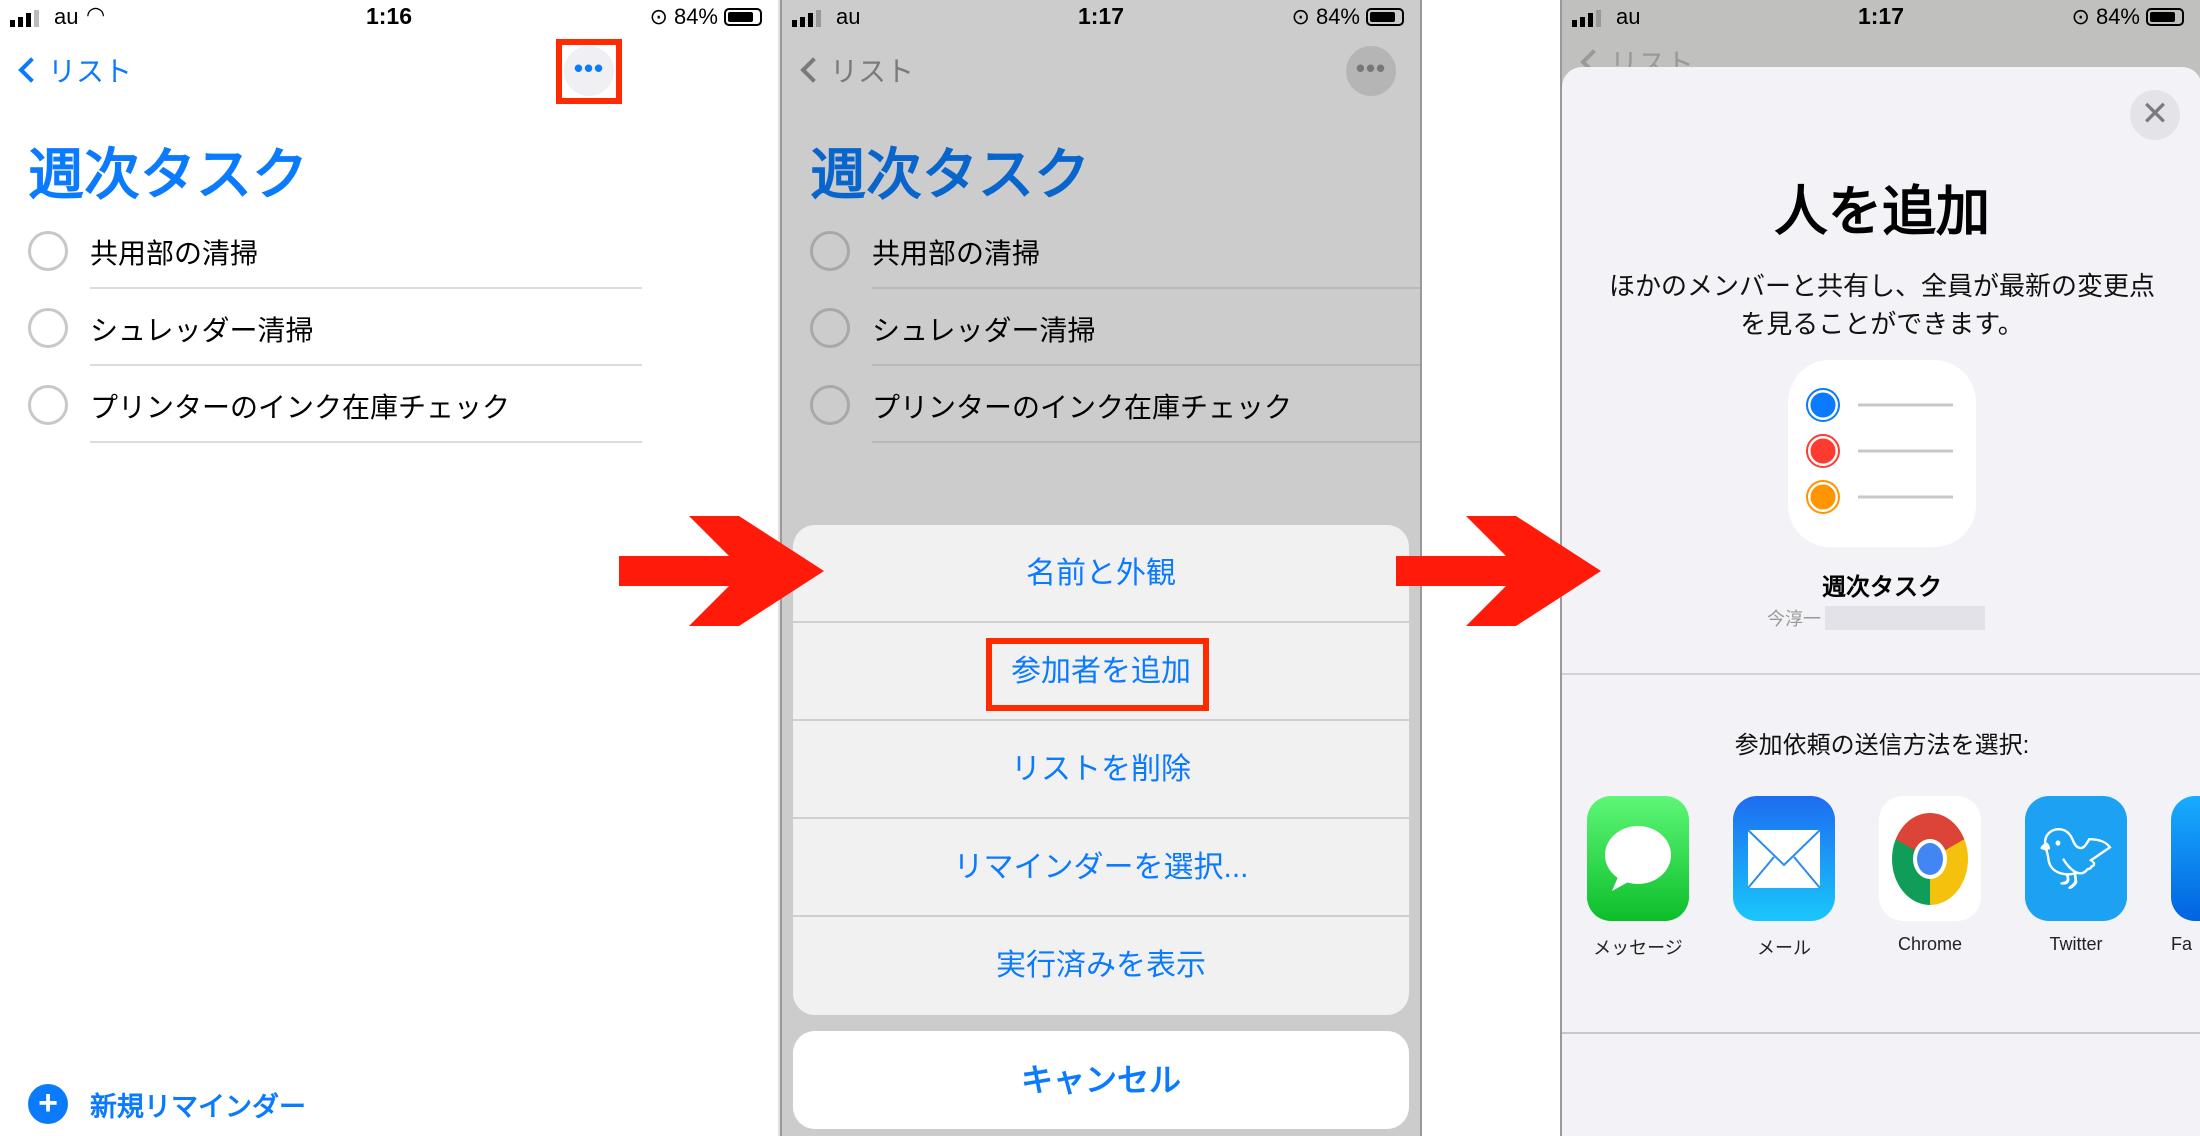  What do you see at coordinates (1882, 587) in the screenshot?
I see `list-name: 週次タスク` at bounding box center [1882, 587].